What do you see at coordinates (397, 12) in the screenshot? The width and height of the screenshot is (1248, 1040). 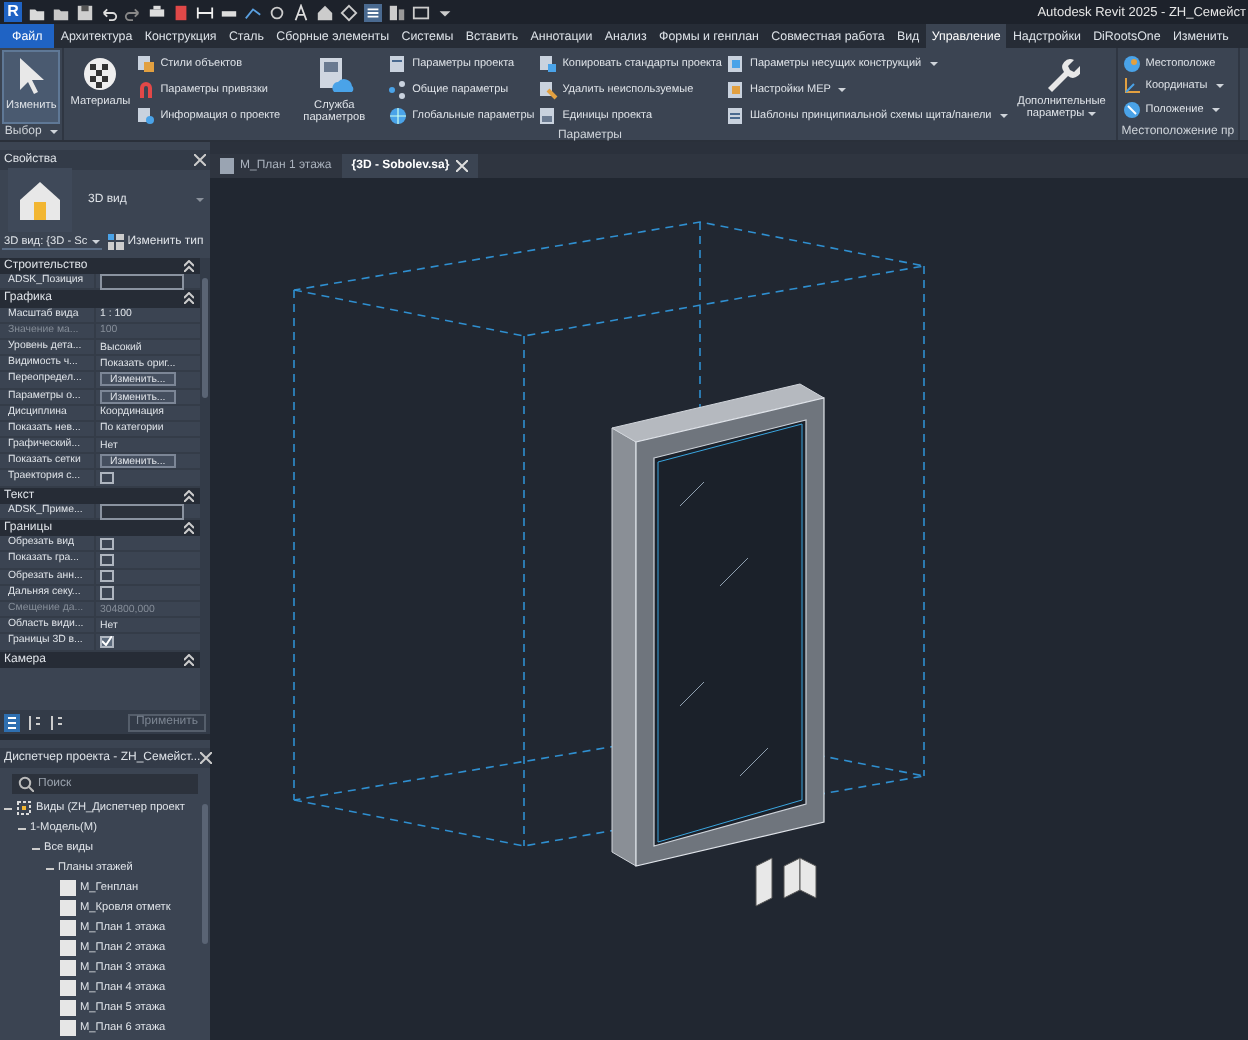 I see `windows-icon` at bounding box center [397, 12].